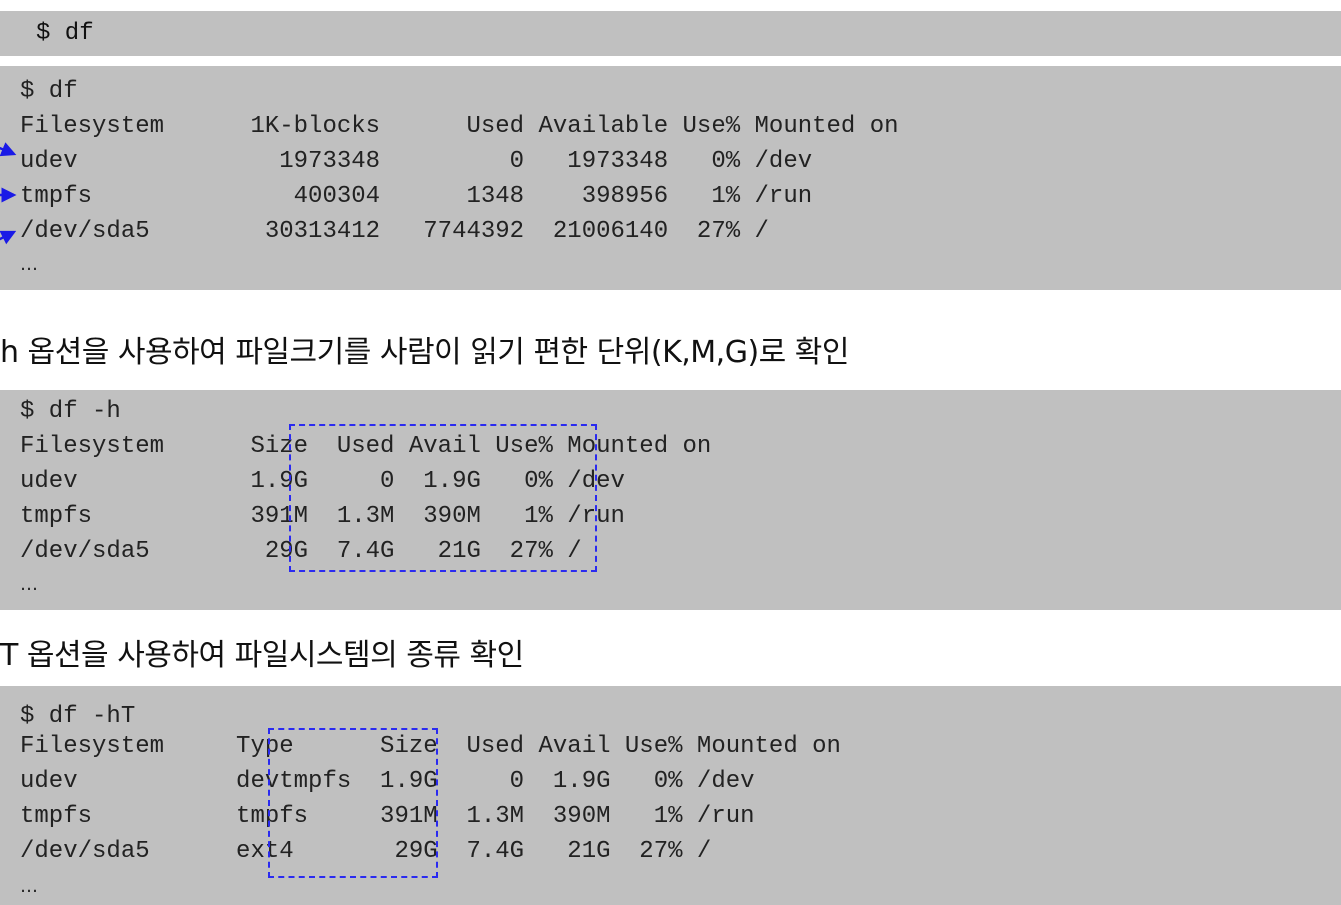  What do you see at coordinates (353, 803) in the screenshot?
I see `highlight-type-column` at bounding box center [353, 803].